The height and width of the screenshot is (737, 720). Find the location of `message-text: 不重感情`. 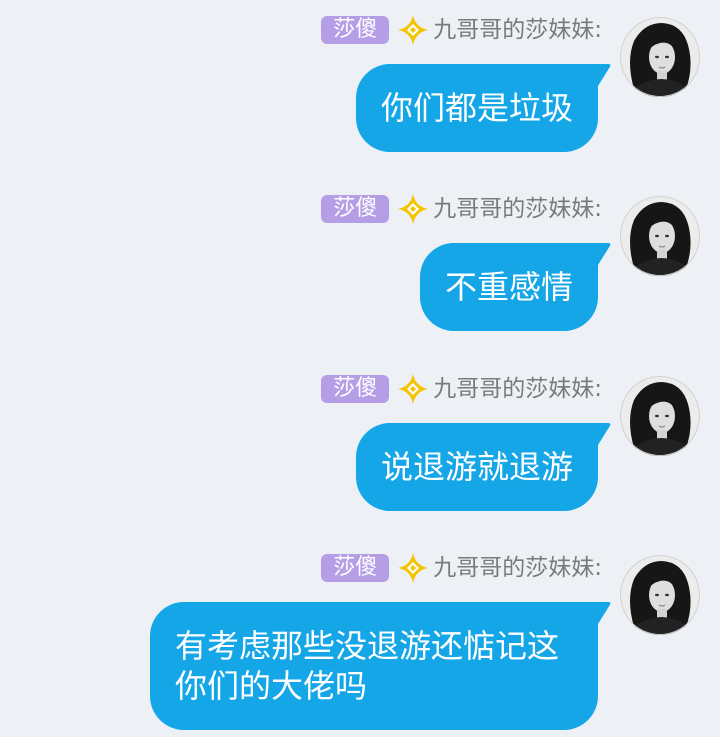

message-text: 不重感情 is located at coordinates (508, 287).